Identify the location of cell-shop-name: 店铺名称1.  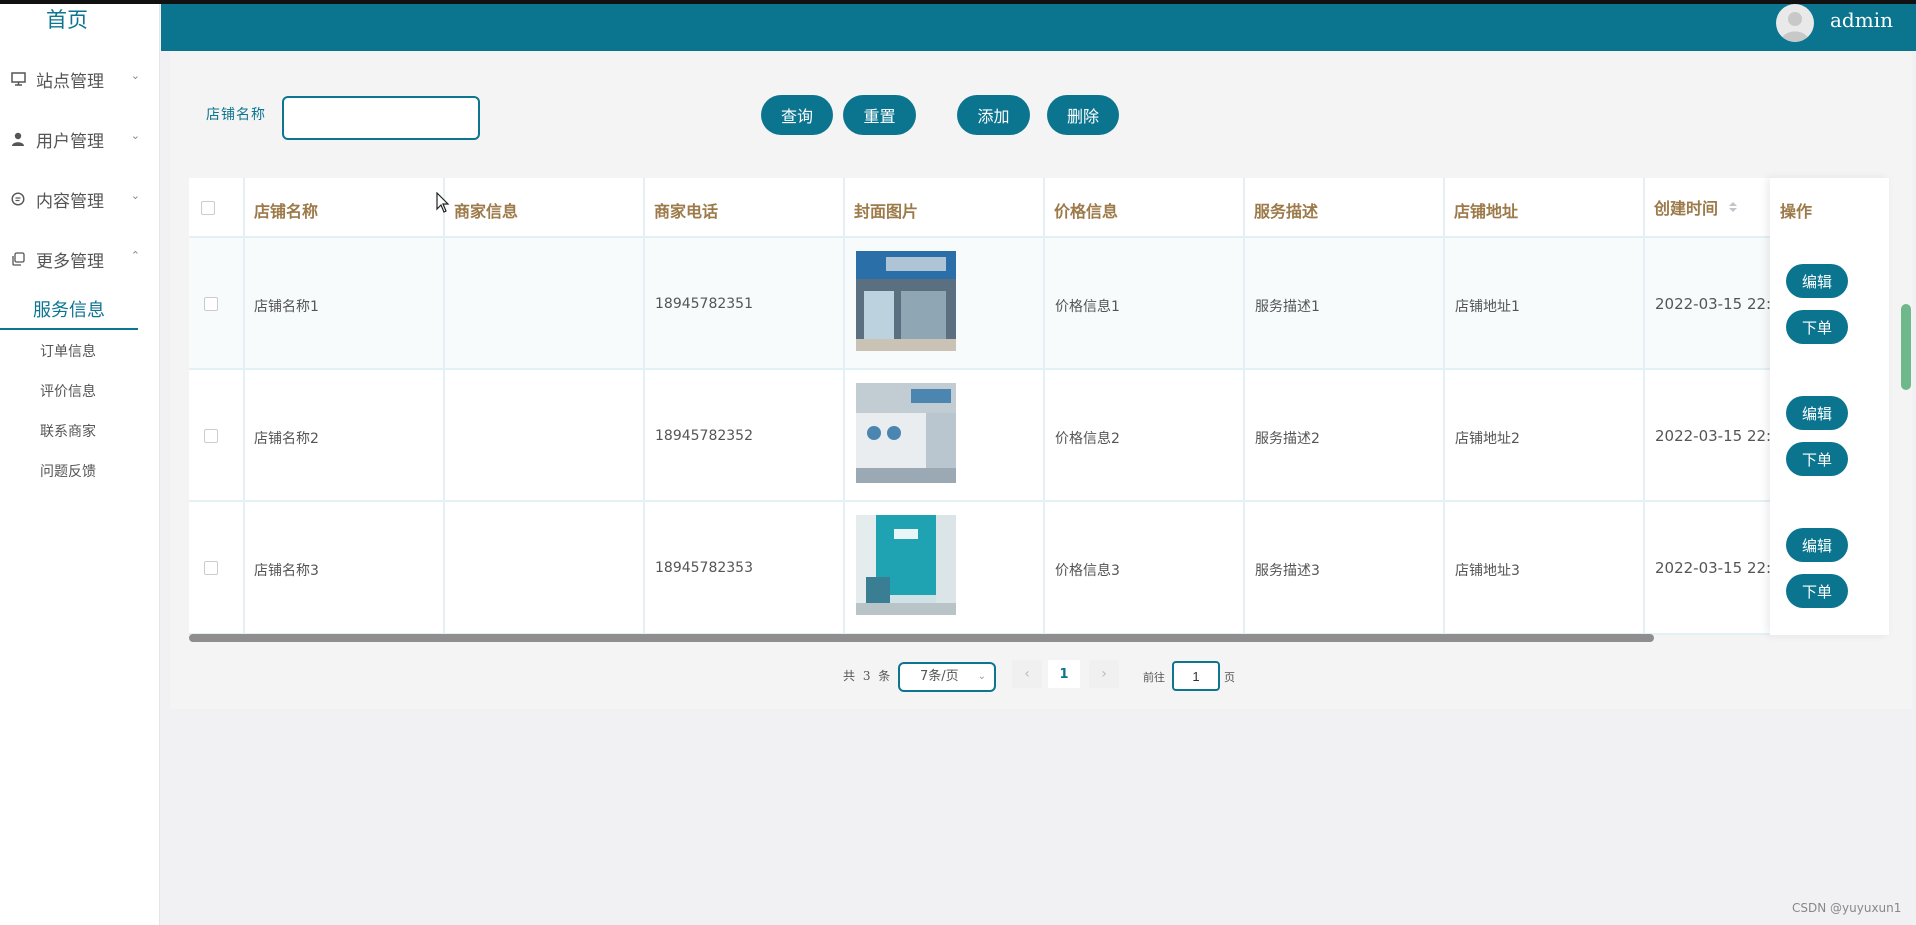
(286, 307).